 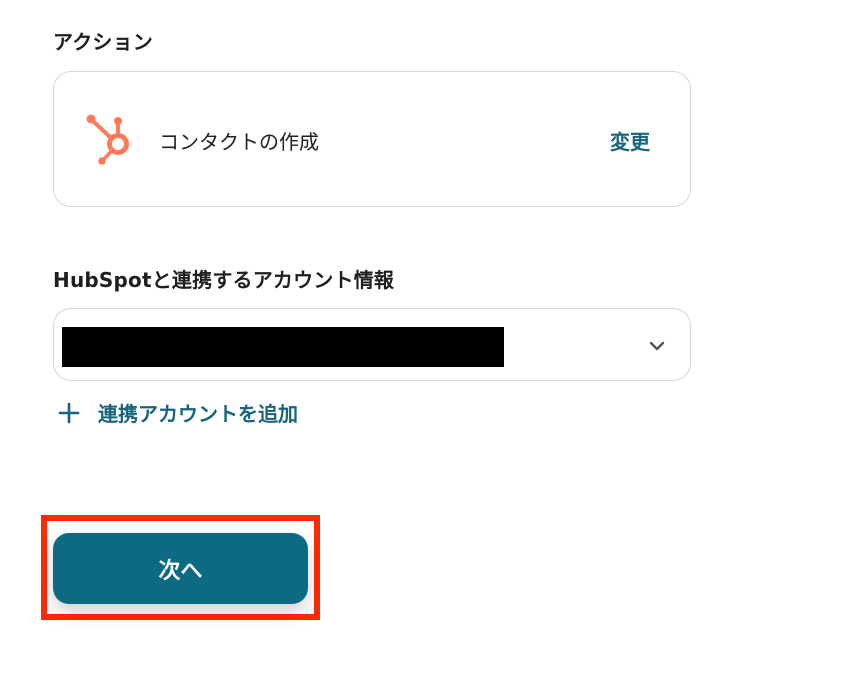 I want to click on account-section-label: HubSpotと連携するアカウント情報, so click(x=224, y=280).